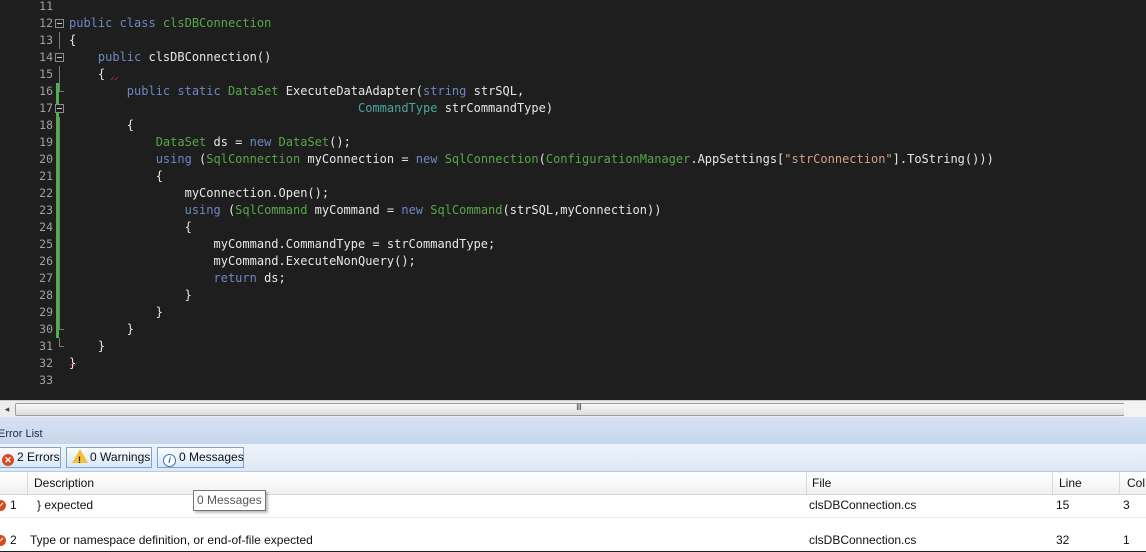 Image resolution: width=1146 pixels, height=552 pixels. Describe the element at coordinates (570, 409) in the screenshot. I see `scrollbar-thumb: III` at that location.